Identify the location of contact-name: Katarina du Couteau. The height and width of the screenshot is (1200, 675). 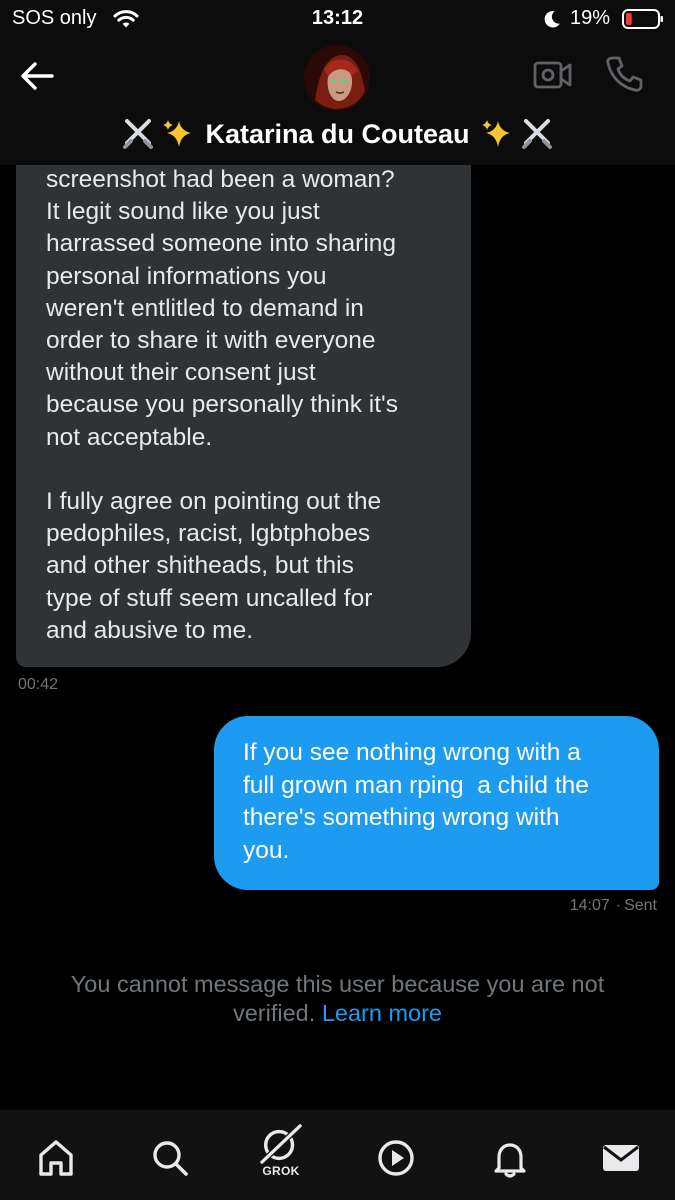
(337, 133).